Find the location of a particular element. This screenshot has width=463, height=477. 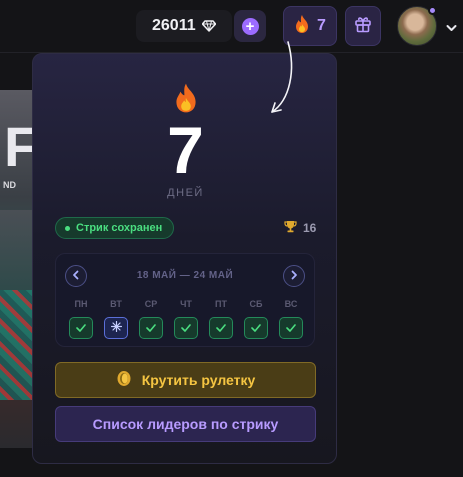

day-column: ВС is located at coordinates (291, 319).